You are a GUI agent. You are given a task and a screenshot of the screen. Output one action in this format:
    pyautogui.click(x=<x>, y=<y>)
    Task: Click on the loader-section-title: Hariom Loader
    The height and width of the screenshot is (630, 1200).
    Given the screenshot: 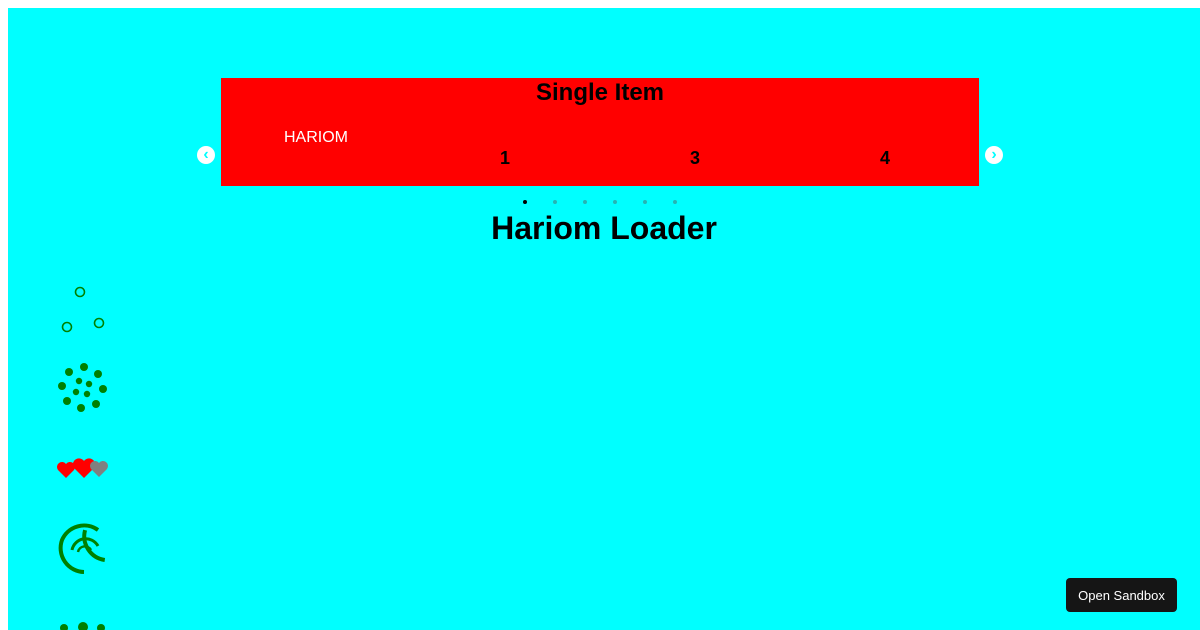 What is the action you would take?
    pyautogui.click(x=604, y=228)
    